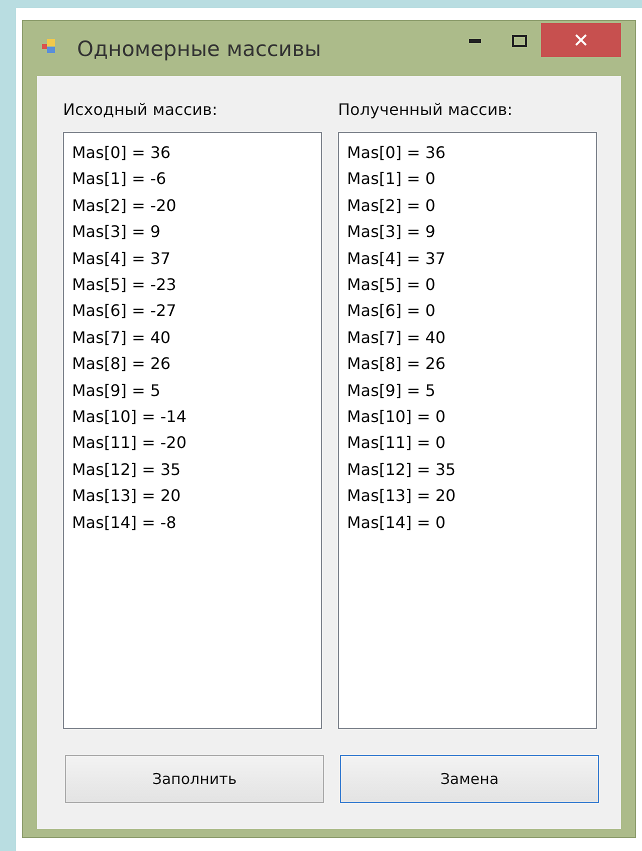 The image size is (642, 851). I want to click on action-button: Замена, so click(469, 779).